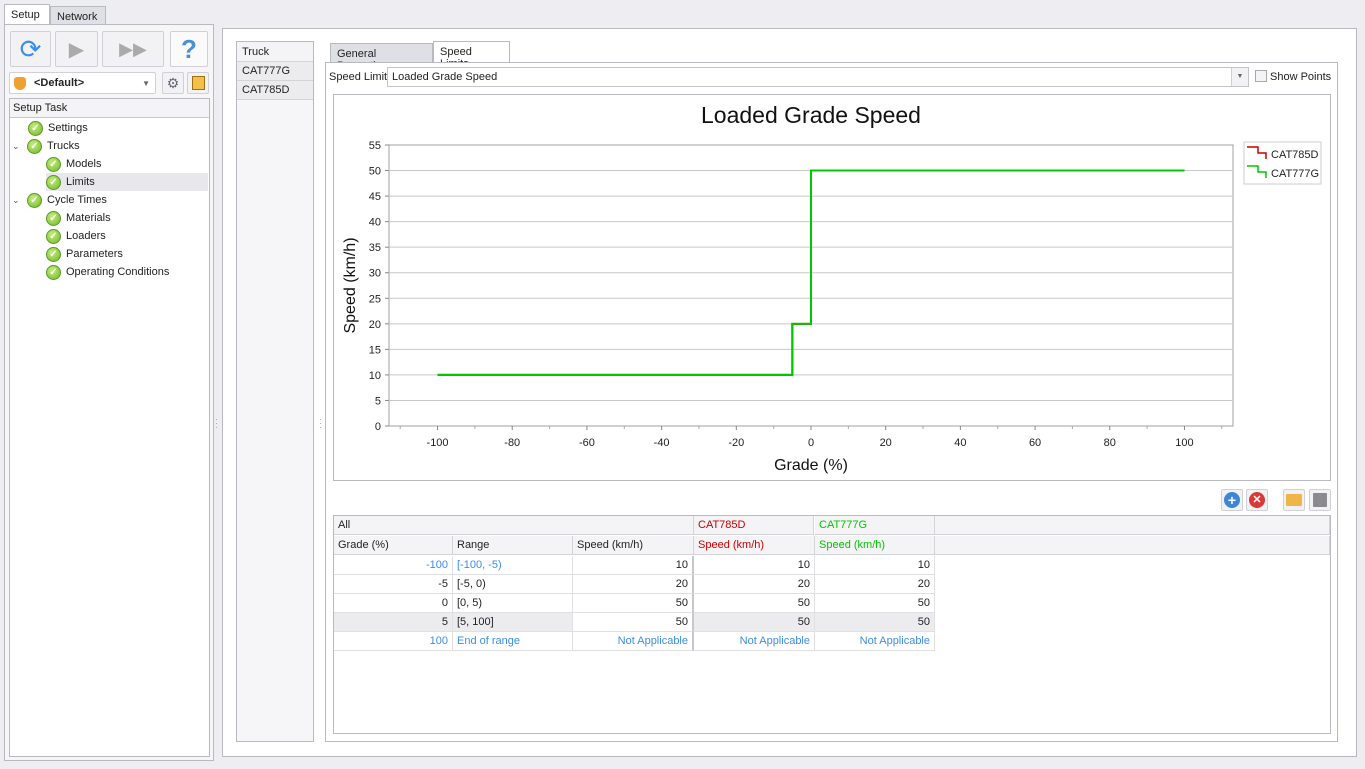 The width and height of the screenshot is (1365, 769). I want to click on tree-item-label: Materials, so click(88, 218).